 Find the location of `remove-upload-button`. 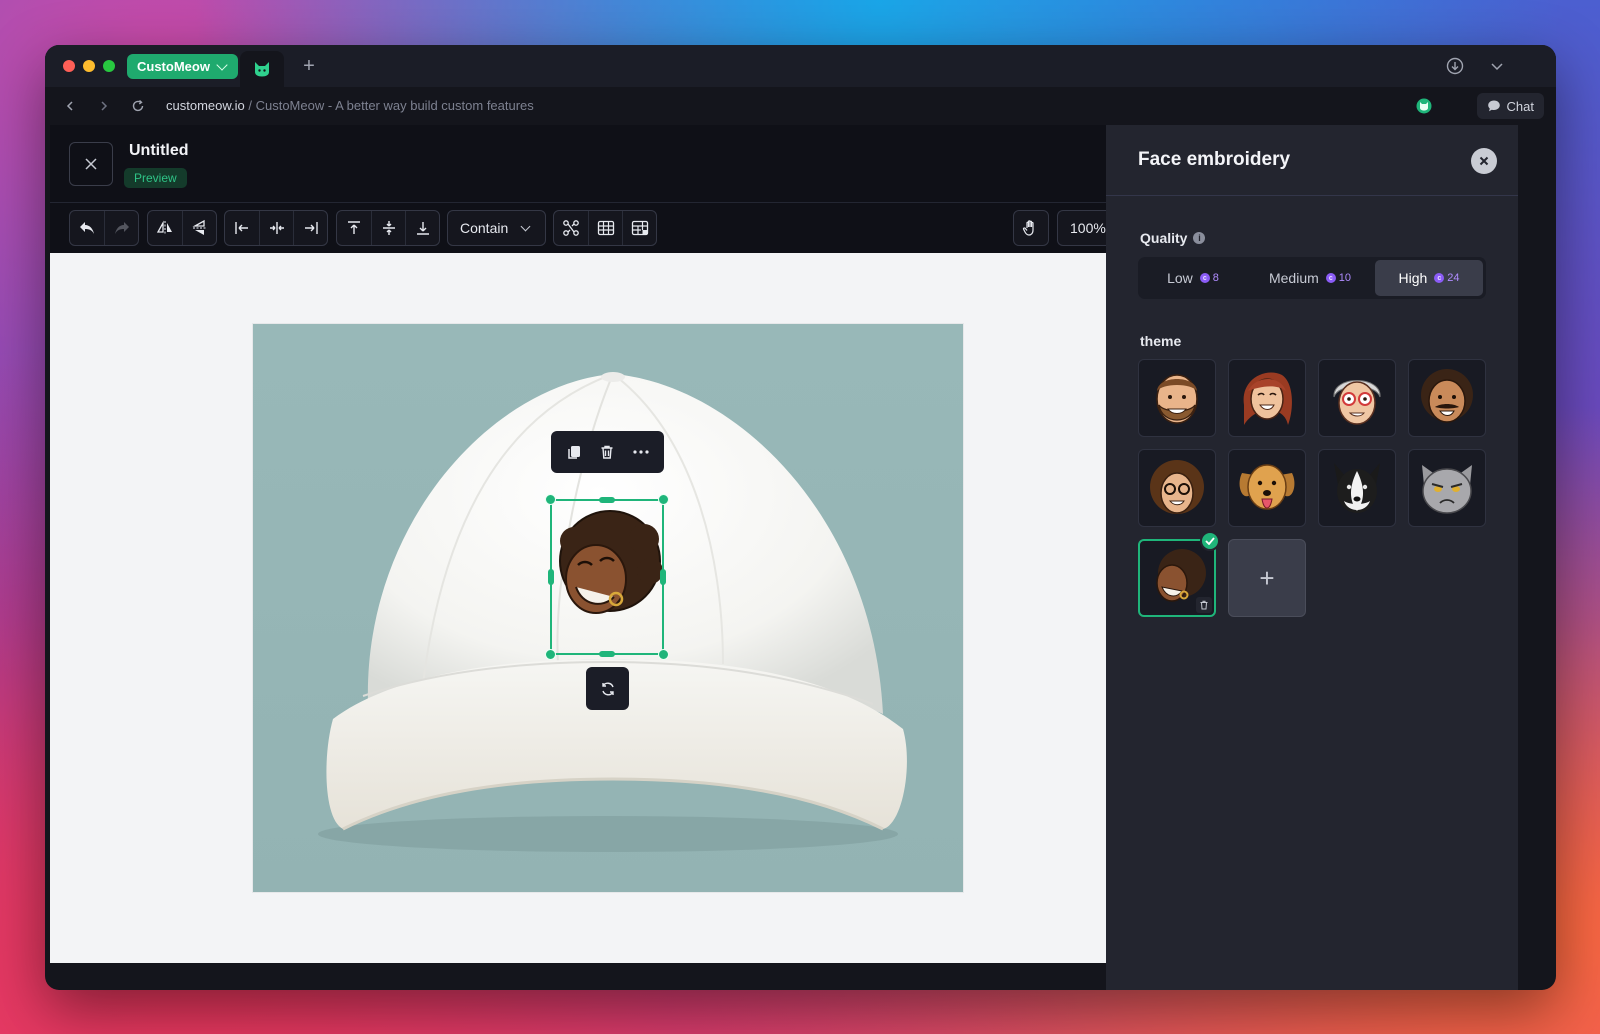

remove-upload-button is located at coordinates (1204, 605).